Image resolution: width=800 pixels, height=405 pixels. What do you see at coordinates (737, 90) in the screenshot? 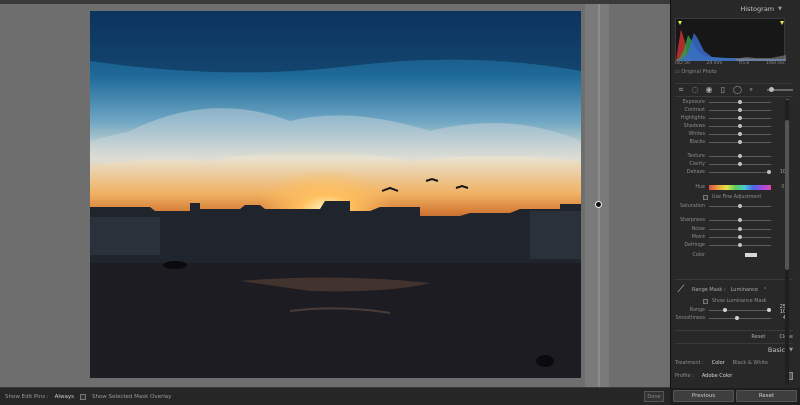
I see `radial-filter-icon: ◯` at bounding box center [737, 90].